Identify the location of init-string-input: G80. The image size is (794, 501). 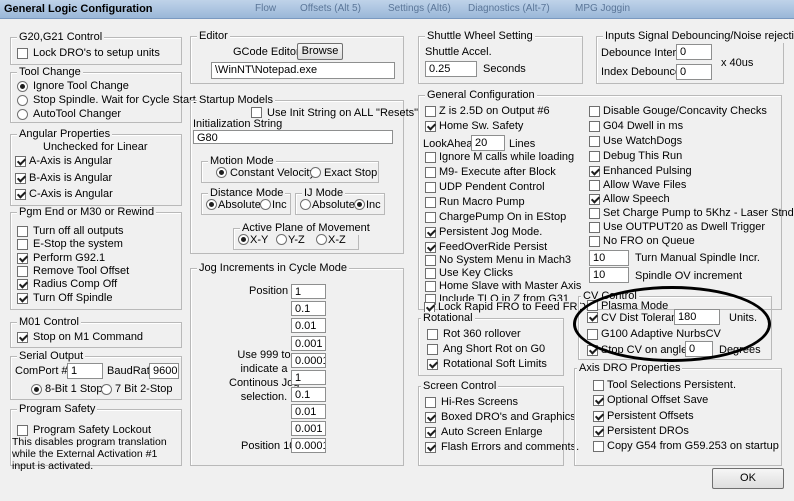
(293, 137).